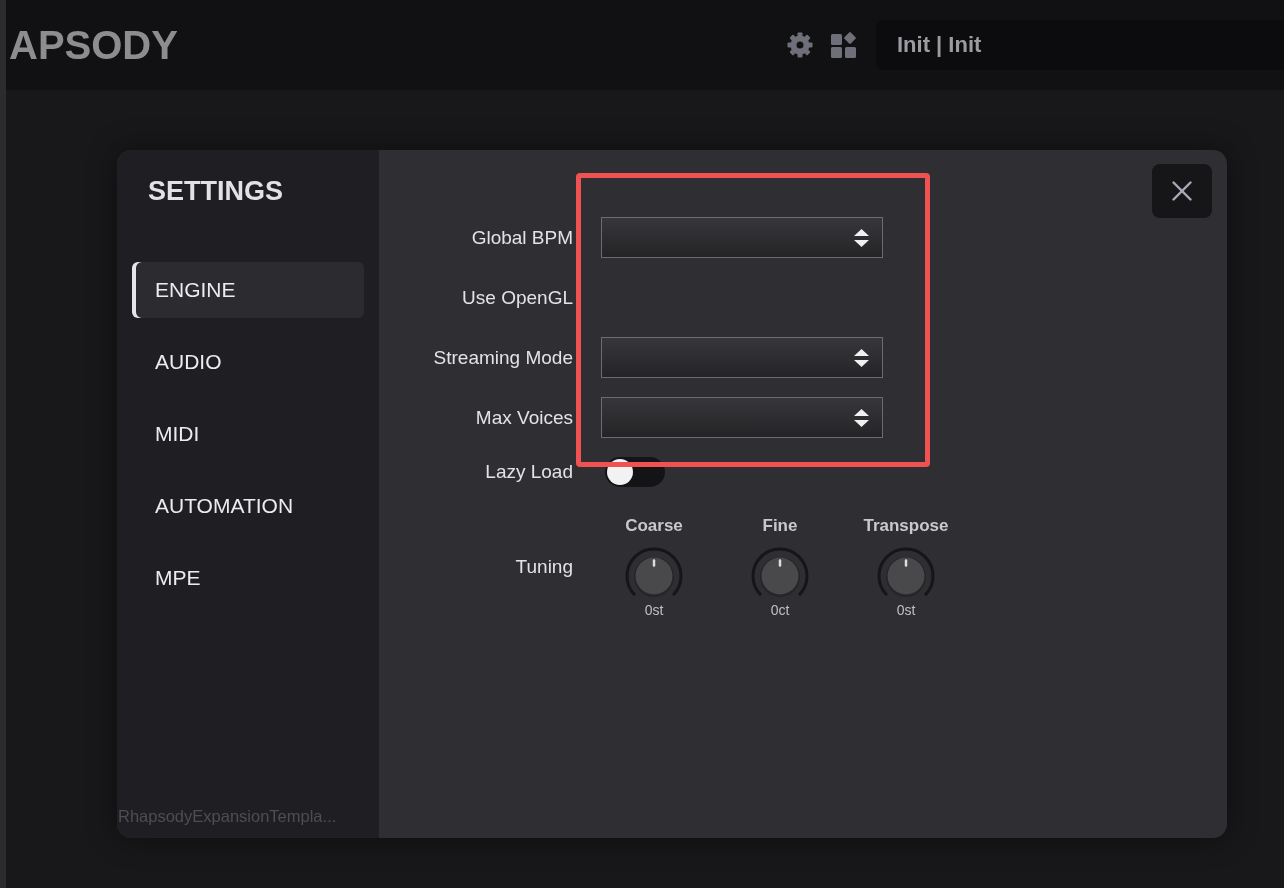  What do you see at coordinates (529, 472) in the screenshot?
I see `setting-label: Lazy Load` at bounding box center [529, 472].